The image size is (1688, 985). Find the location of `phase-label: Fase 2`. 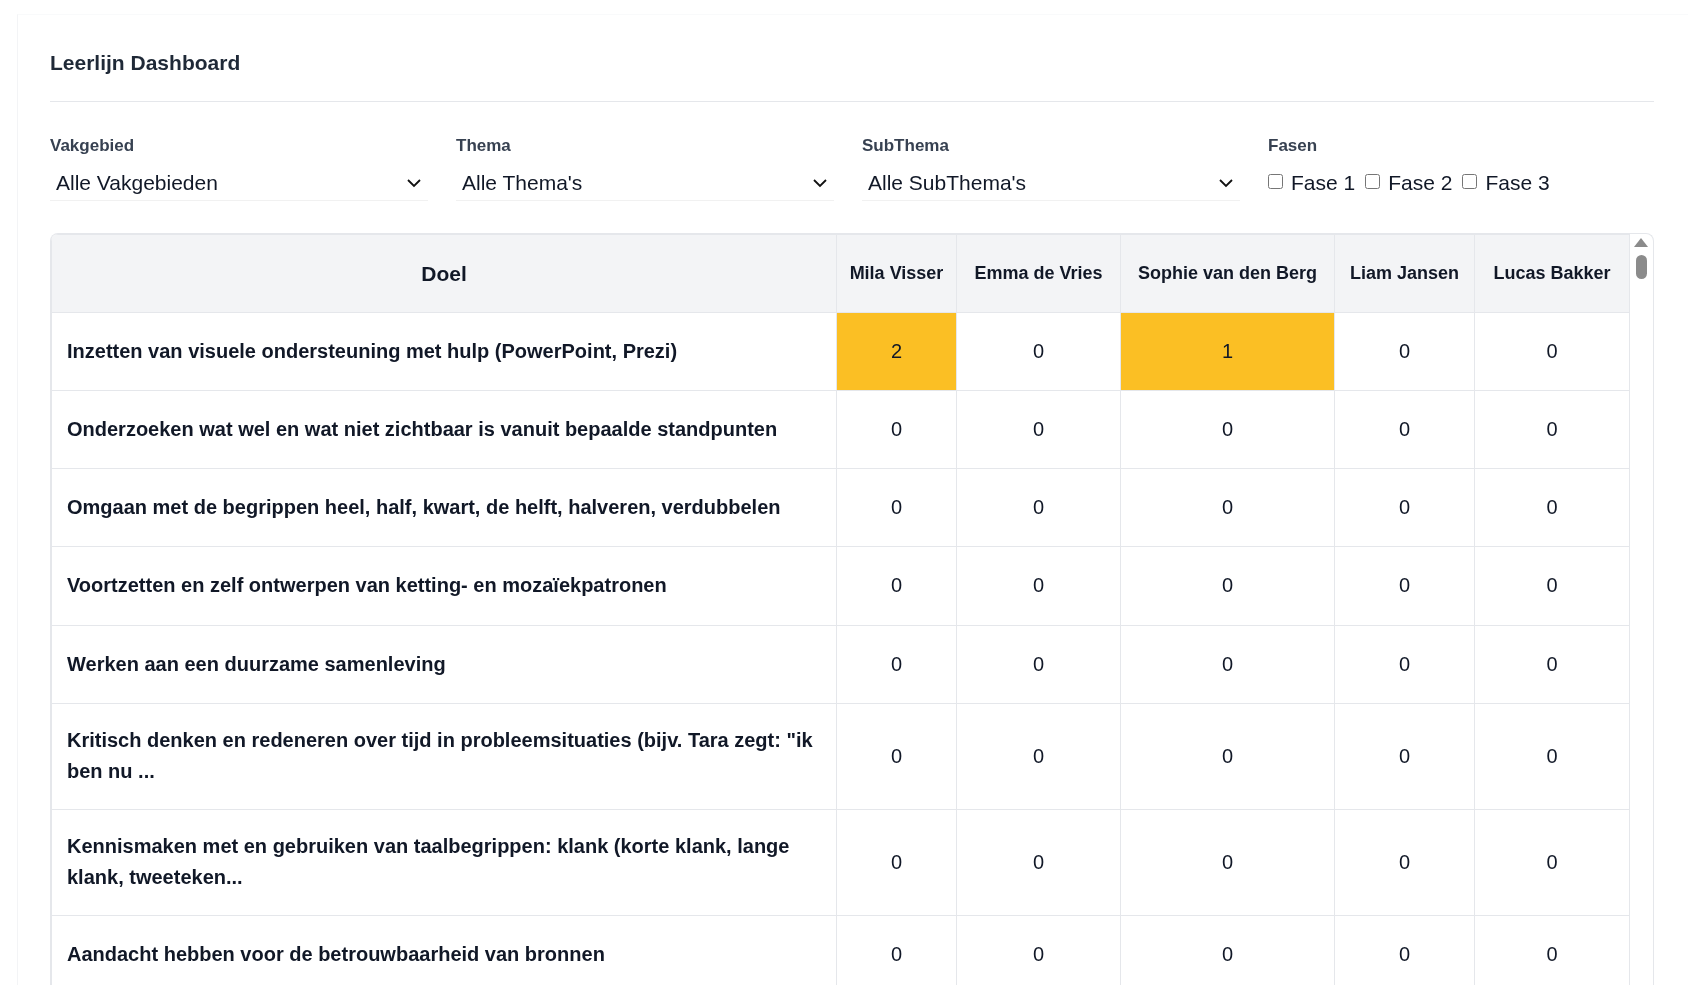

phase-label: Fase 2 is located at coordinates (1420, 183).